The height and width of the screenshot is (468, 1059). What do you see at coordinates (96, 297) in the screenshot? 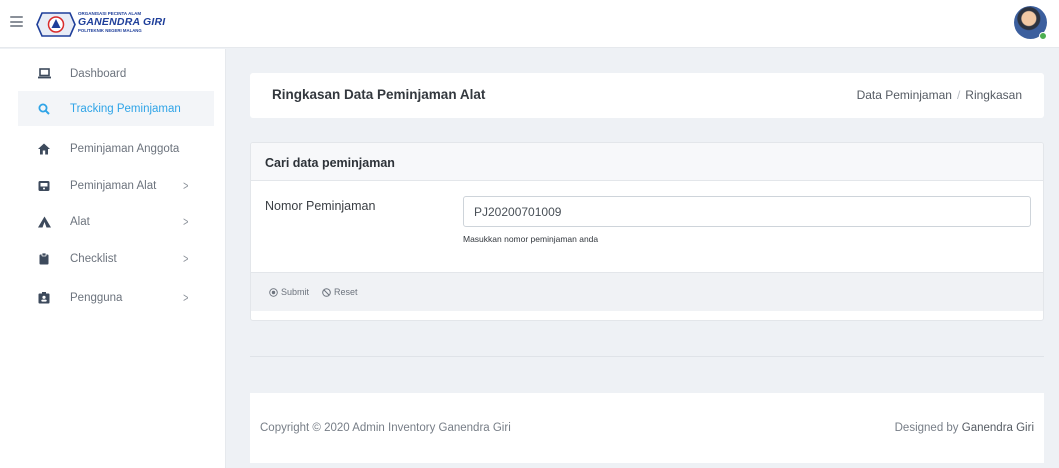
I see `sidebar-item-label: Pengguna` at bounding box center [96, 297].